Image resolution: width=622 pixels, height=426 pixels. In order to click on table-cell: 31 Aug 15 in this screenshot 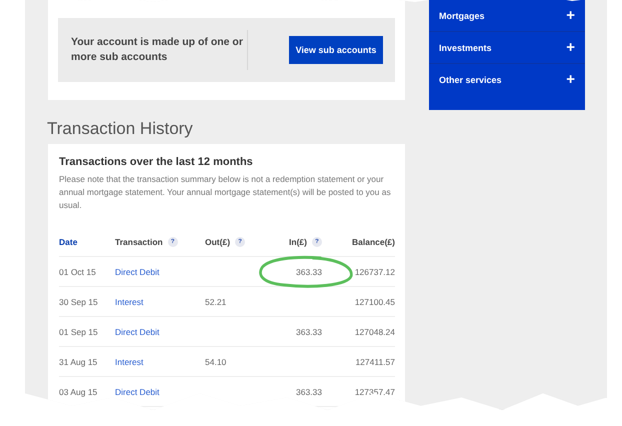, I will do `click(87, 362)`.